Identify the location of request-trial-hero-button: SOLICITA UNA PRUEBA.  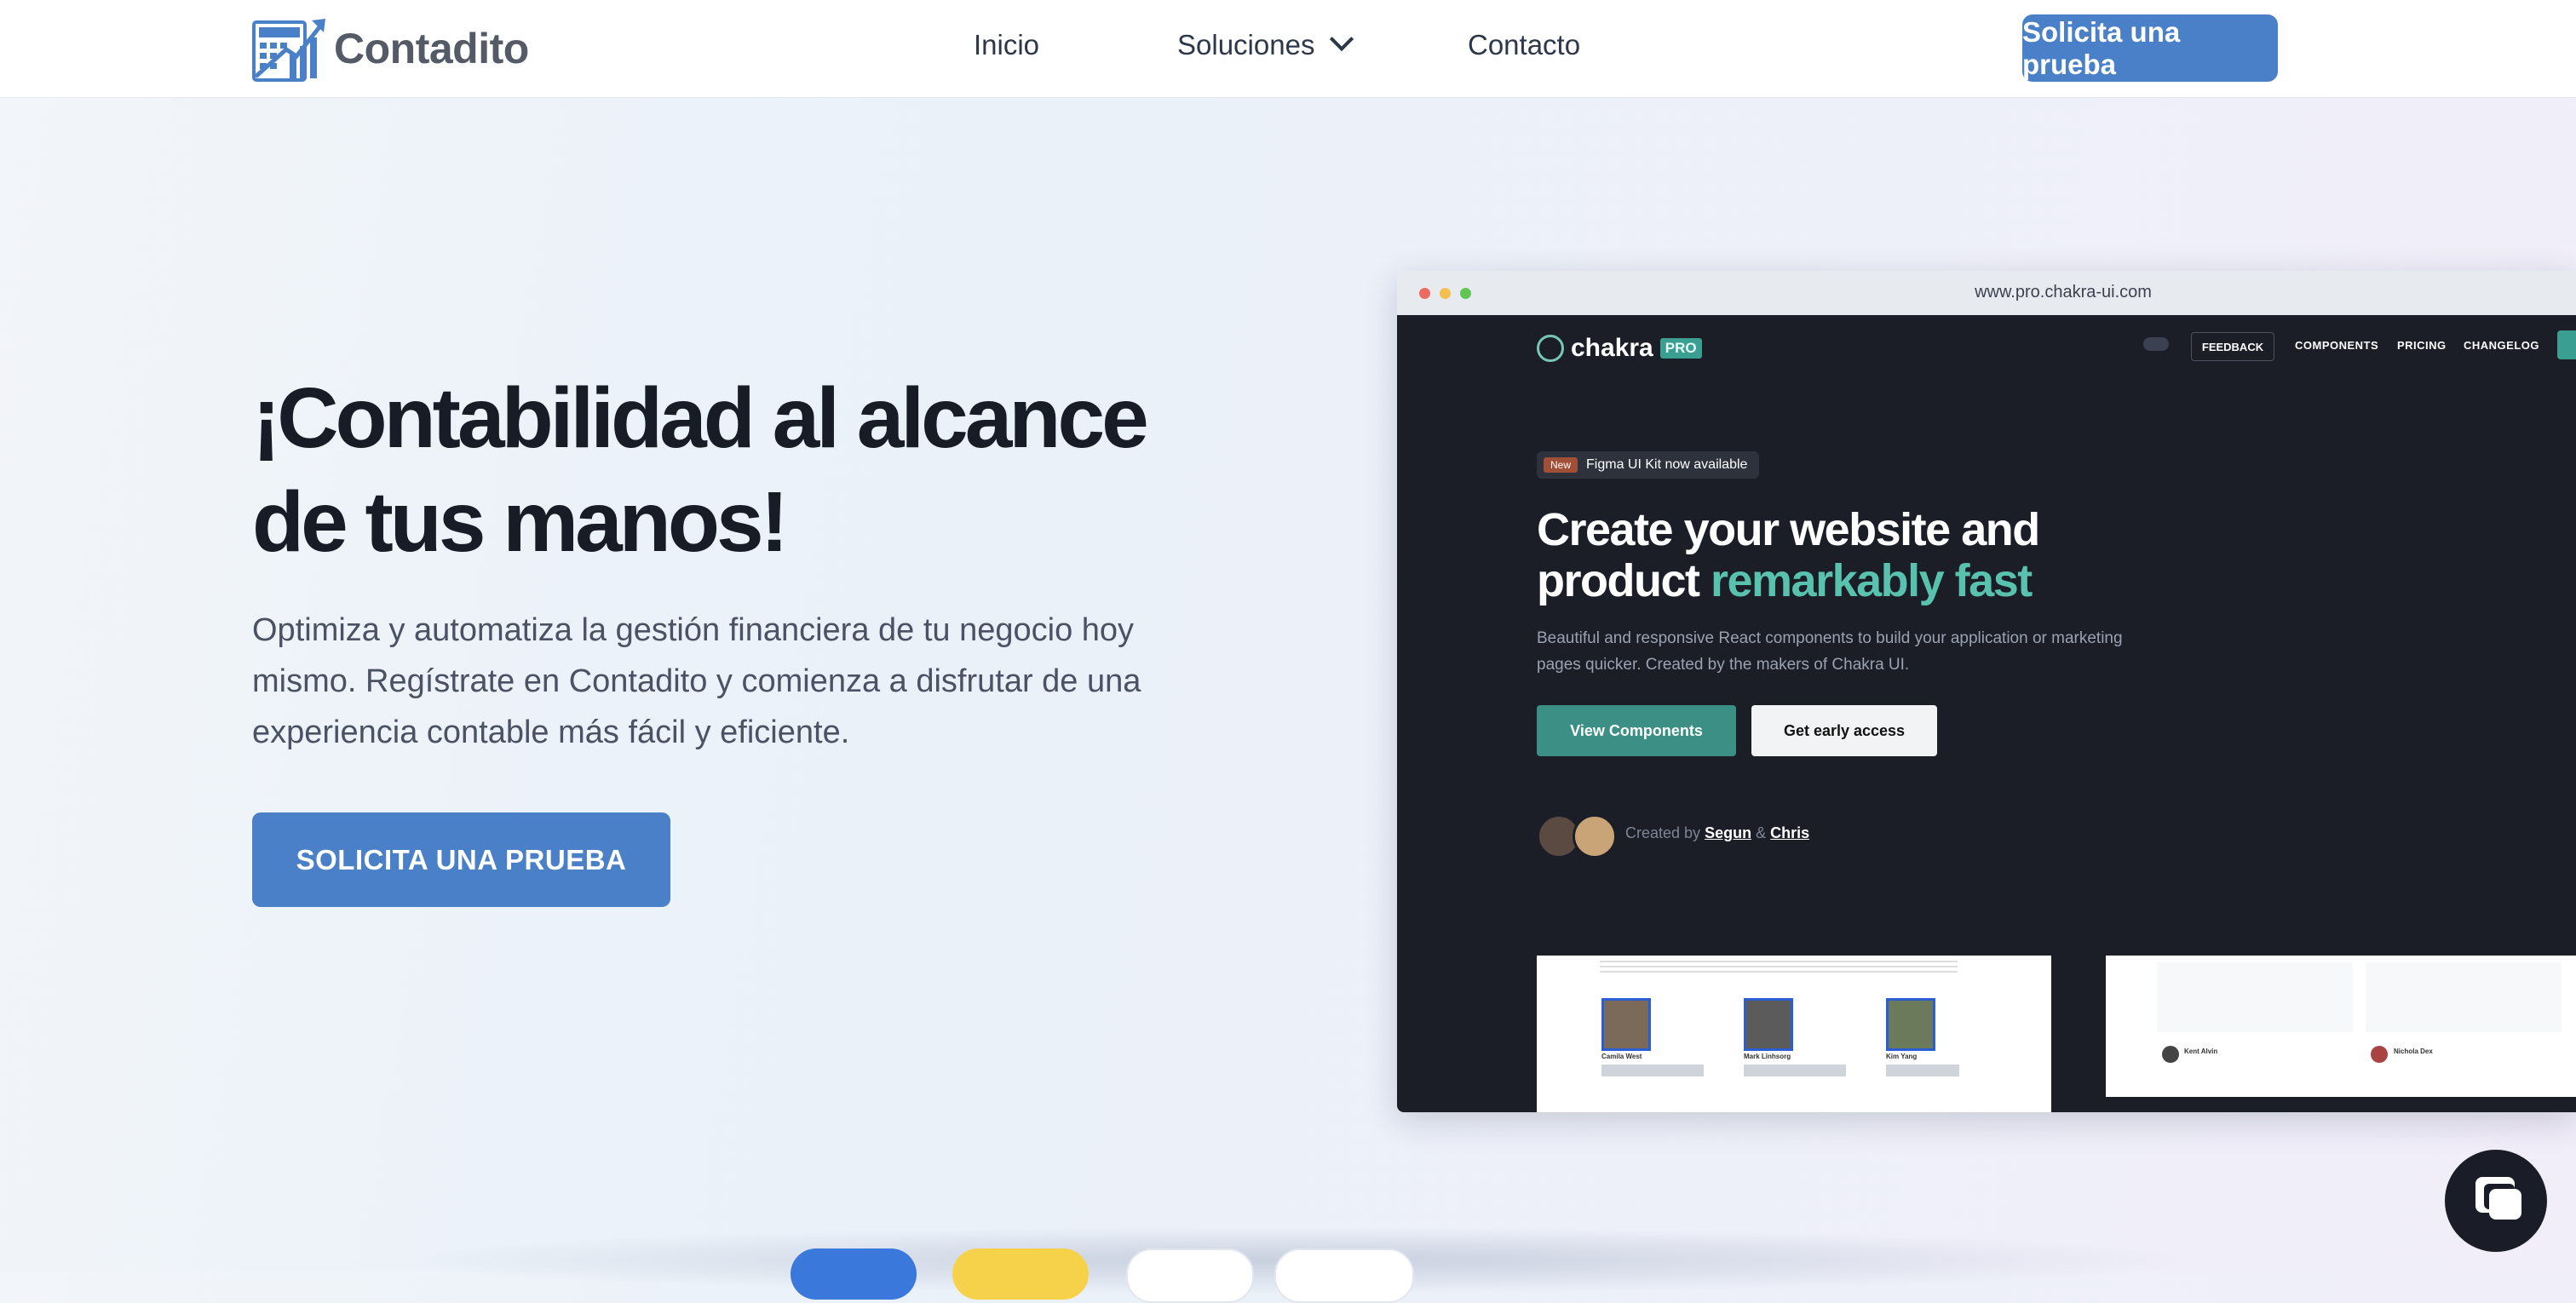
(461, 860).